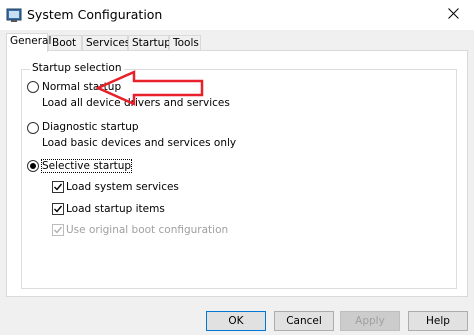 The height and width of the screenshot is (335, 474). What do you see at coordinates (33, 128) in the screenshot?
I see `diagnostic-startup-radio` at bounding box center [33, 128].